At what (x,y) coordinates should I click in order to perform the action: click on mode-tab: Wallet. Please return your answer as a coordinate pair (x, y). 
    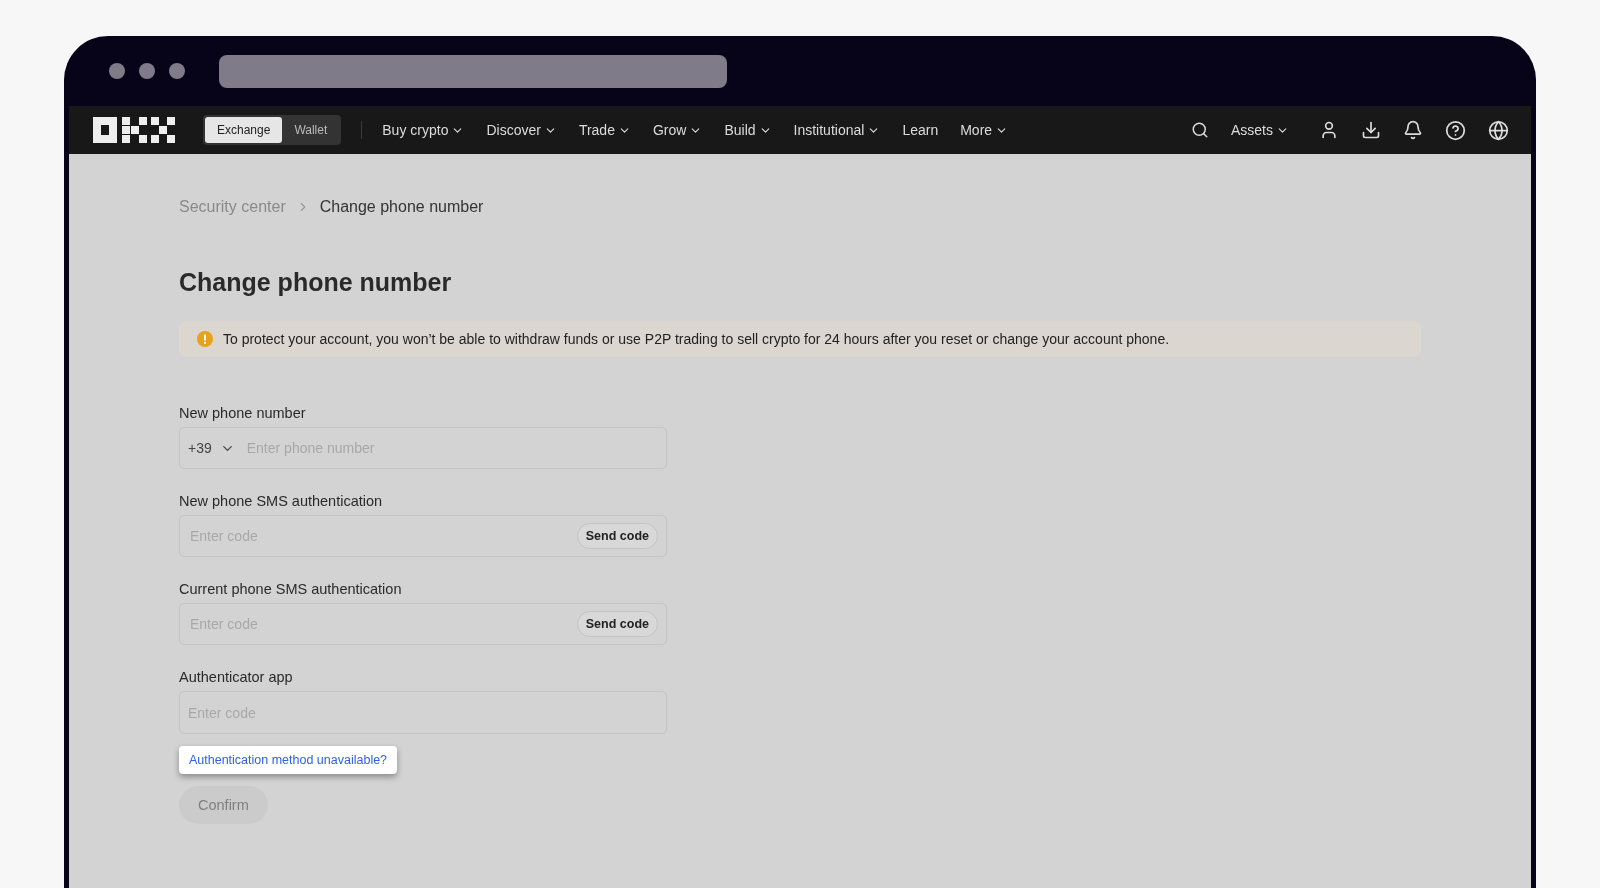
    Looking at the image, I should click on (311, 130).